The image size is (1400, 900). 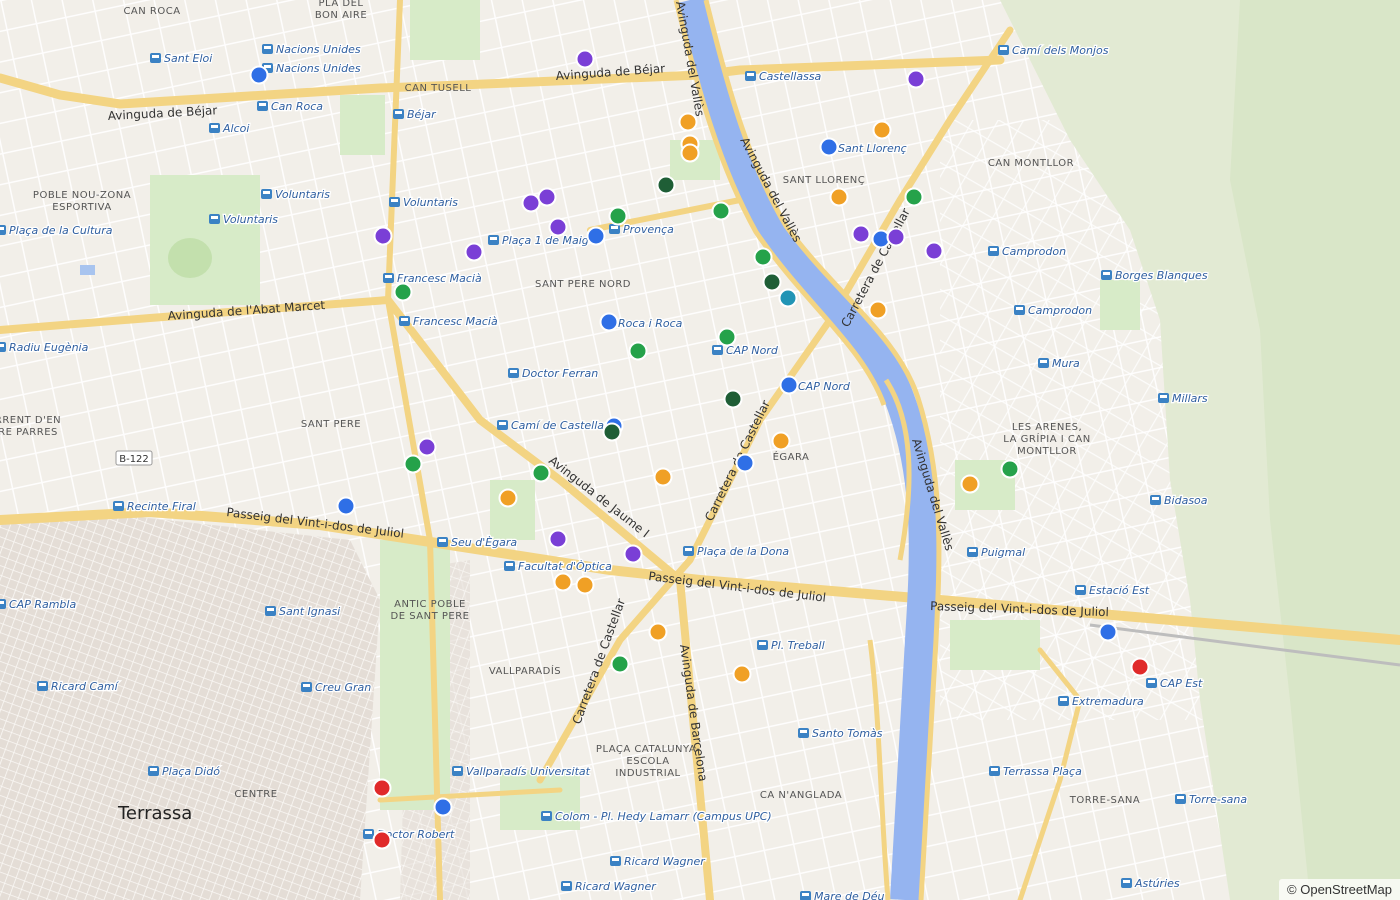 I want to click on district-label: CENTRE, so click(x=255, y=794).